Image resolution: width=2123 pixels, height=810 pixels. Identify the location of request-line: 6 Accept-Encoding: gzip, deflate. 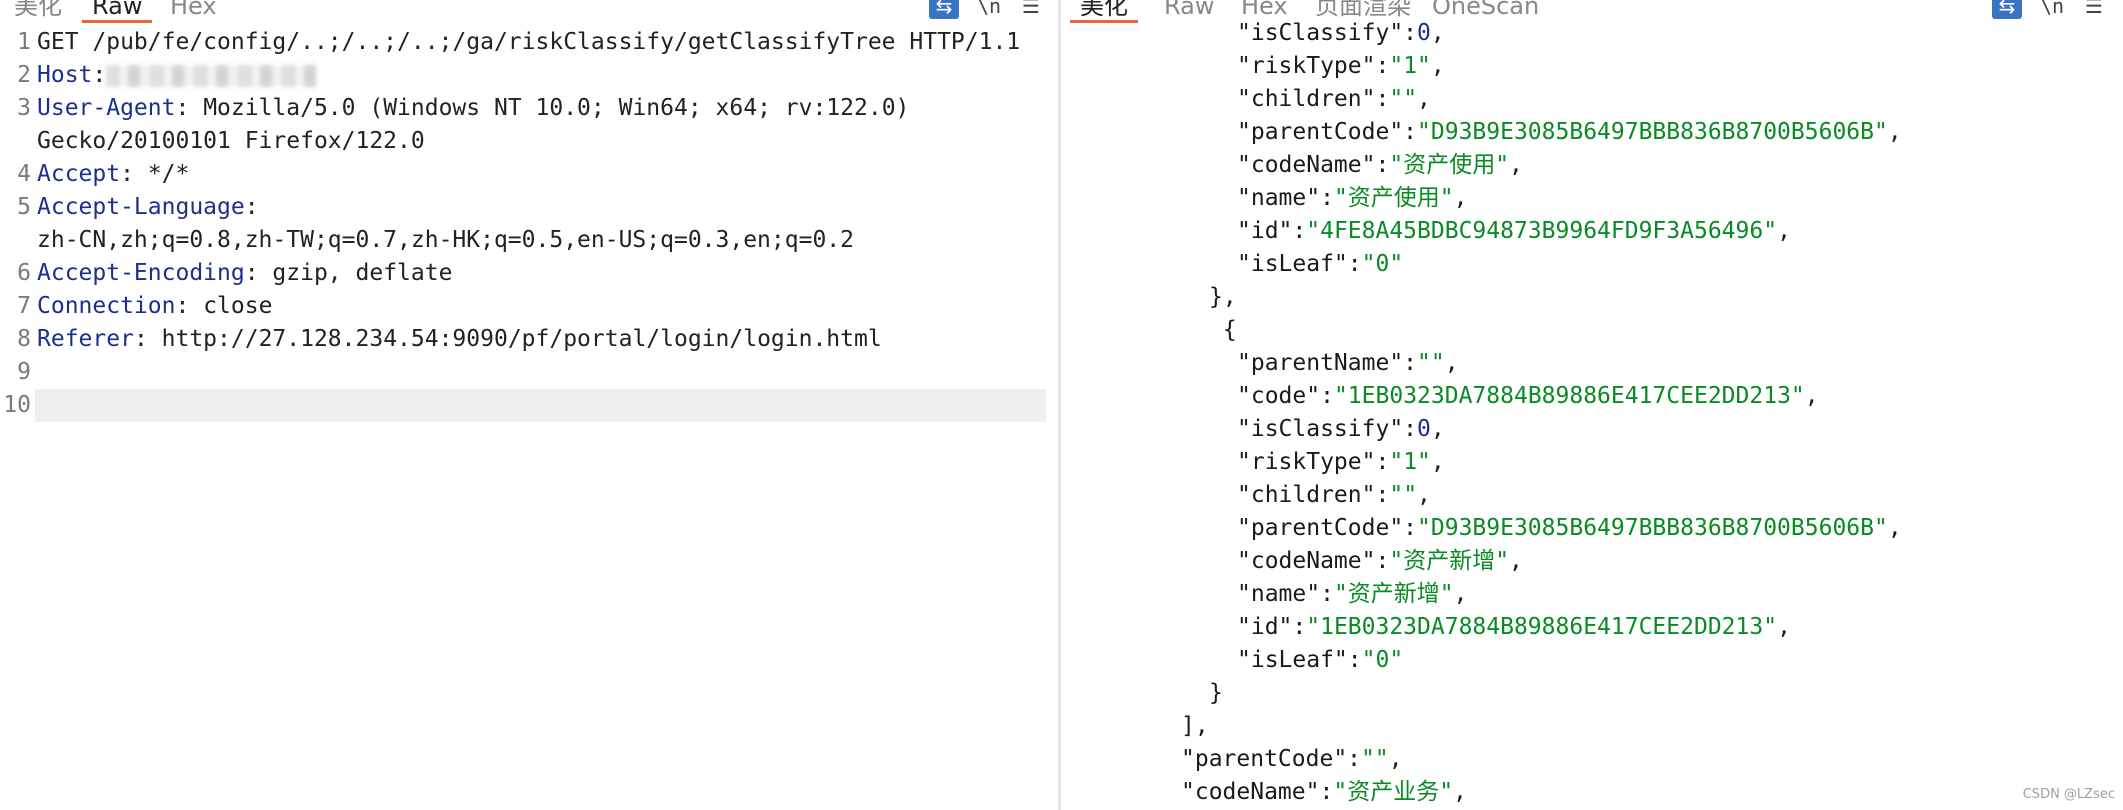
(529, 273).